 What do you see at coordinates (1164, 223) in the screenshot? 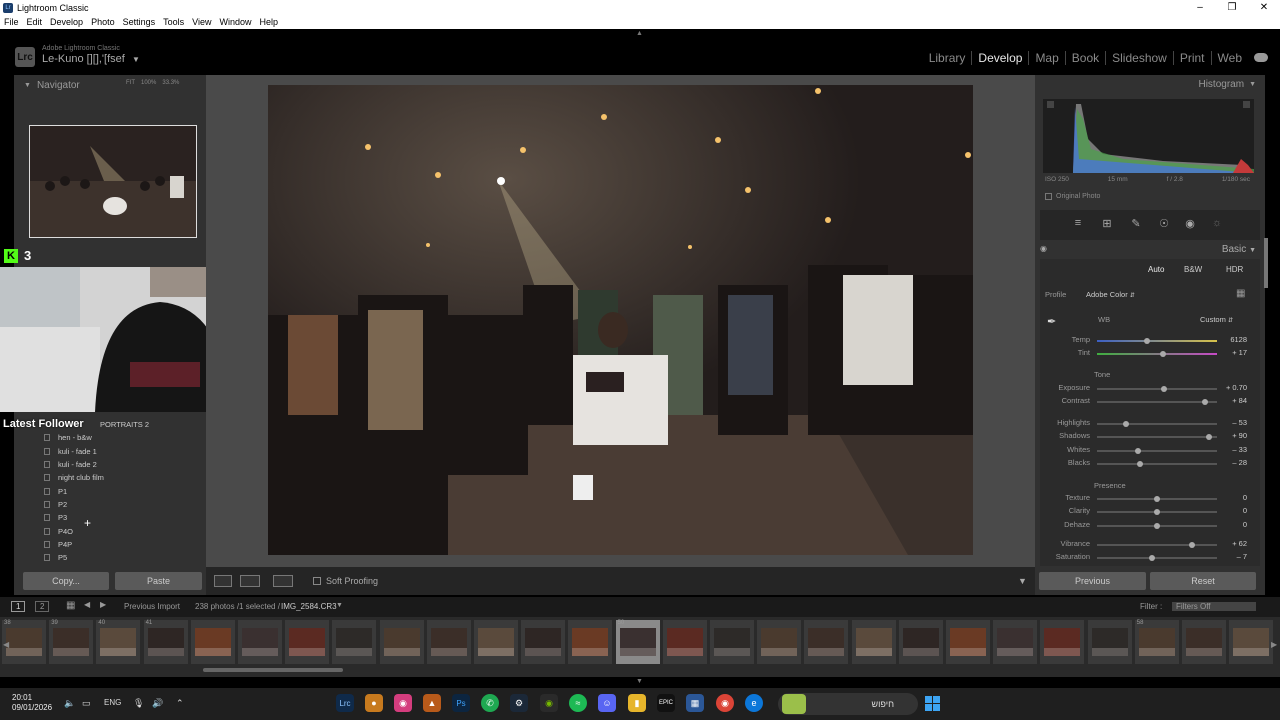
I see `red-eye-icon: ☉` at bounding box center [1164, 223].